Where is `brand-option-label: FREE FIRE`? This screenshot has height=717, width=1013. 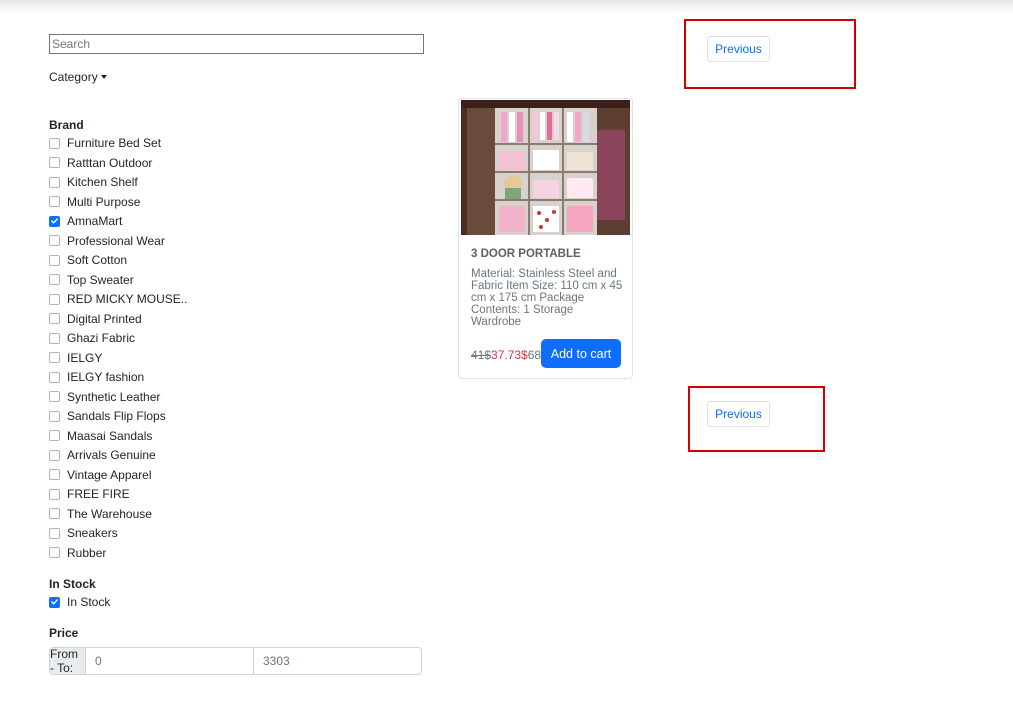
brand-option-label: FREE FIRE is located at coordinates (98, 494).